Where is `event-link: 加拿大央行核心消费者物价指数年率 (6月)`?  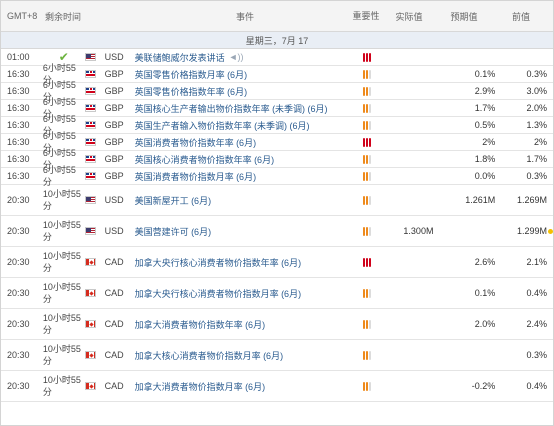 event-link: 加拿大央行核心消费者物价指数年率 (6月) is located at coordinates (238, 262).